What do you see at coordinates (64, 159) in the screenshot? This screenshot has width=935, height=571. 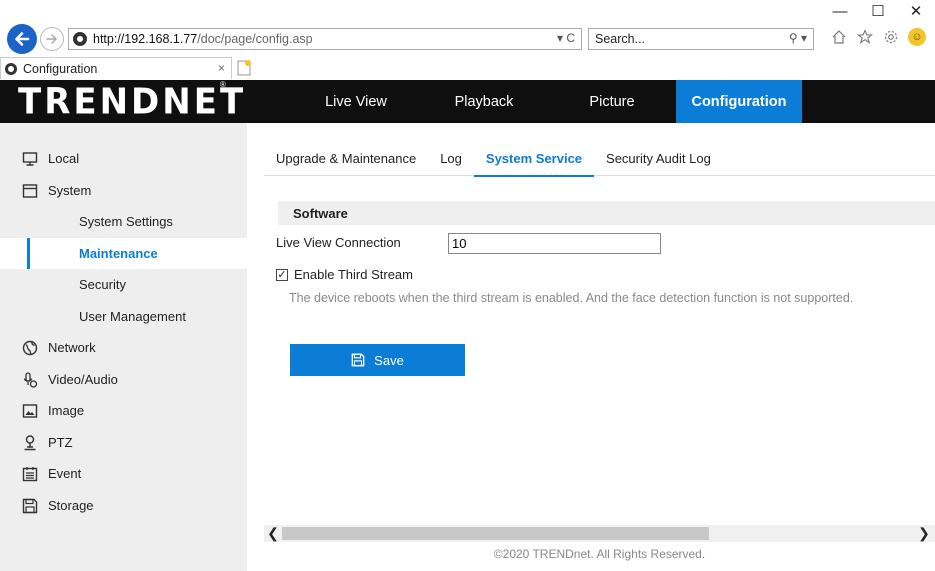 I see `sidebar-item-label: Local` at bounding box center [64, 159].